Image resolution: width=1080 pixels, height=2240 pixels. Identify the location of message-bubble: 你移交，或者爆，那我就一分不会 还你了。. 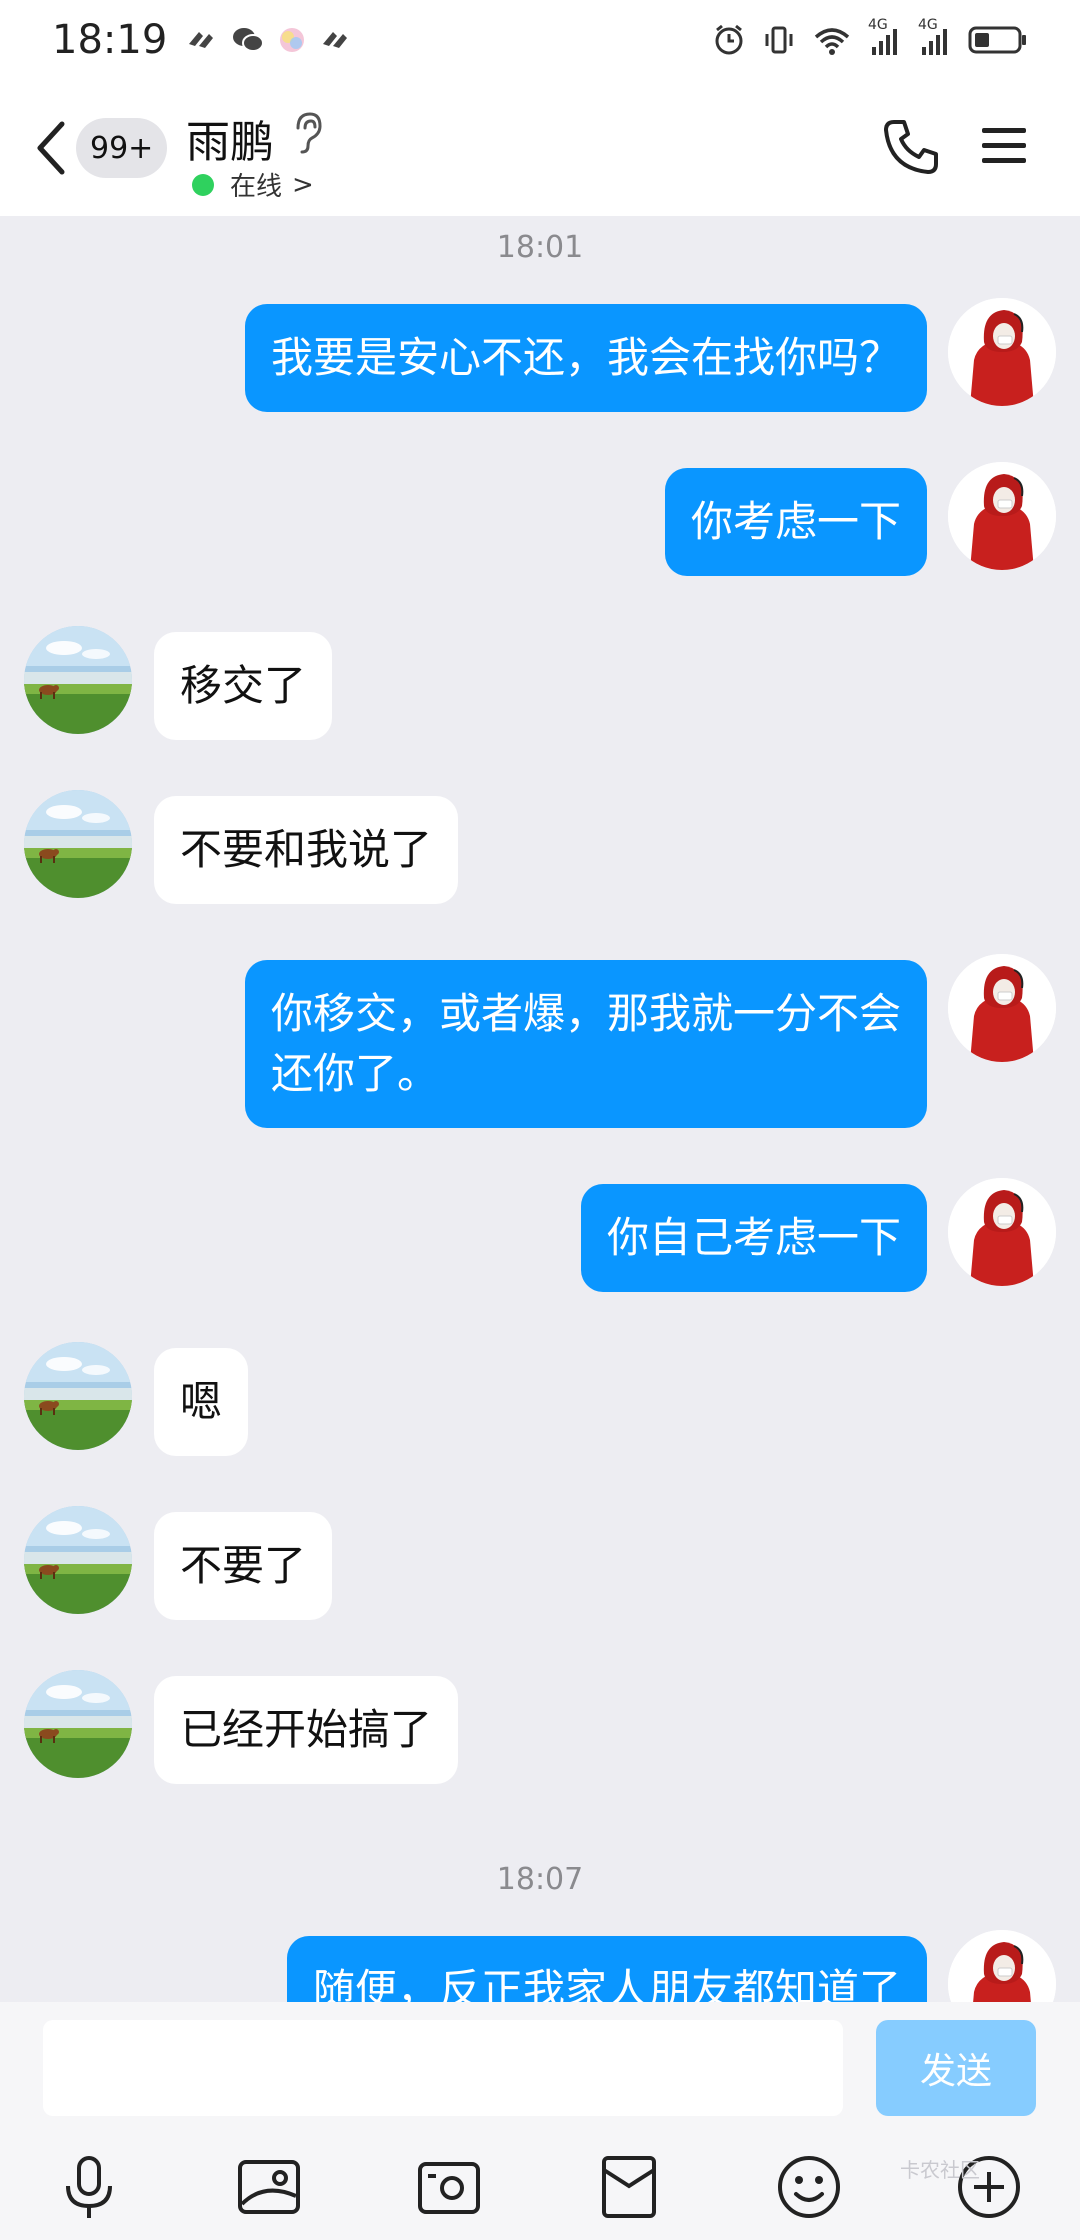
(585, 1044).